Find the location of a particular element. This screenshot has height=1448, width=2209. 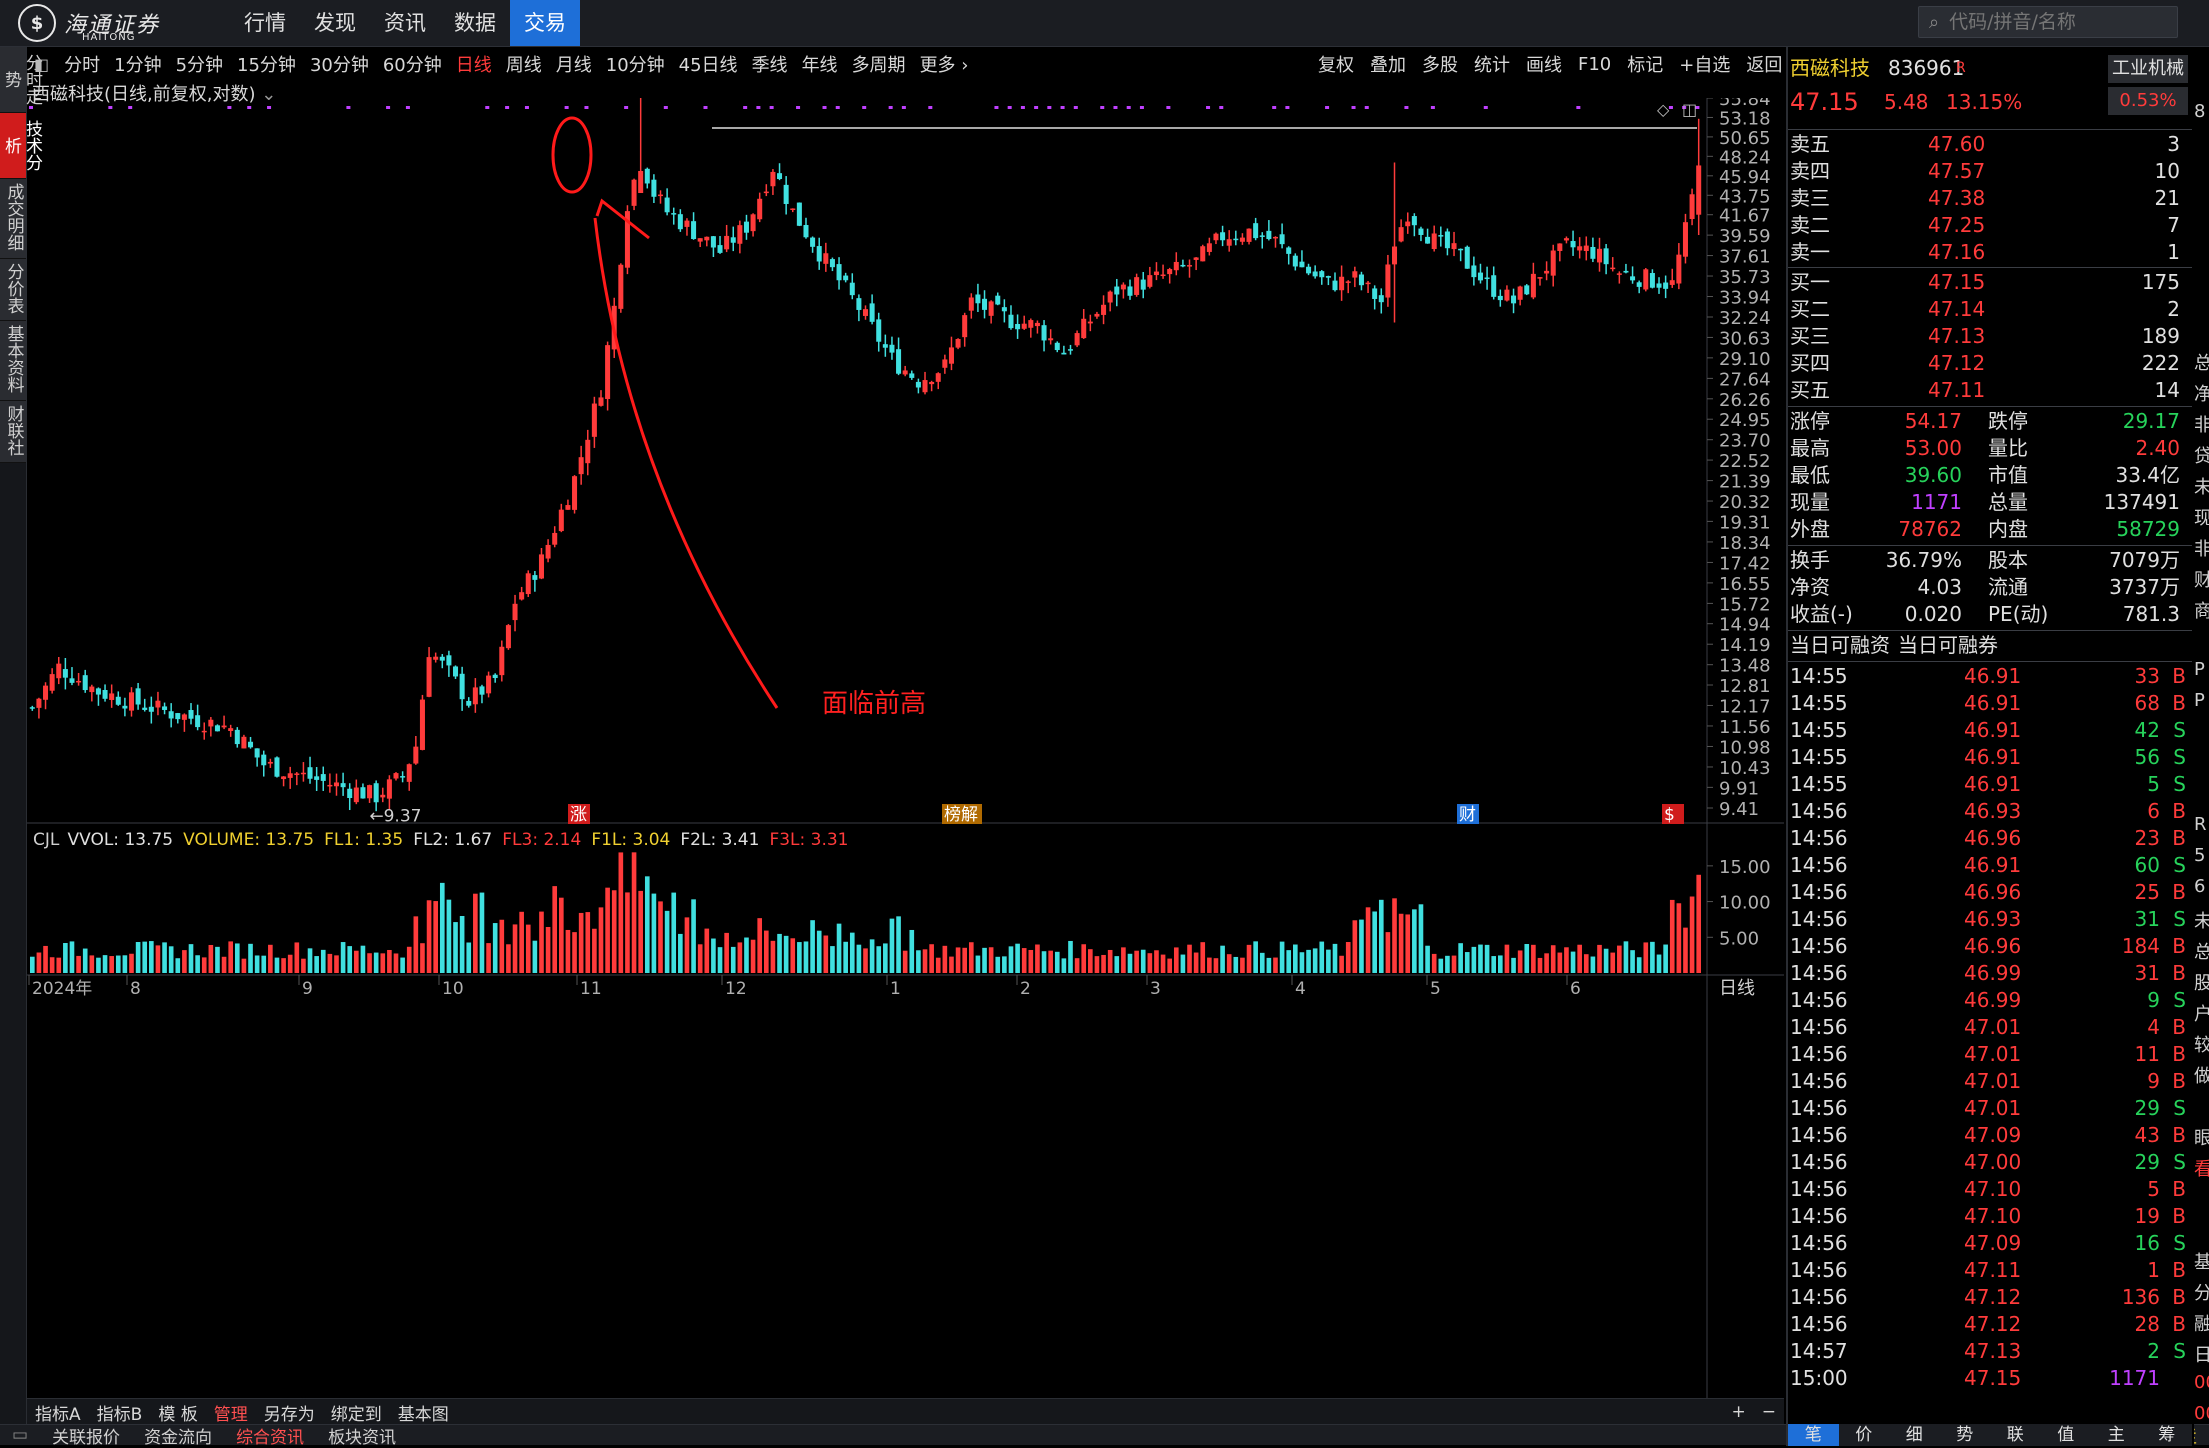

search-box: ⌕ is located at coordinates (2048, 22).